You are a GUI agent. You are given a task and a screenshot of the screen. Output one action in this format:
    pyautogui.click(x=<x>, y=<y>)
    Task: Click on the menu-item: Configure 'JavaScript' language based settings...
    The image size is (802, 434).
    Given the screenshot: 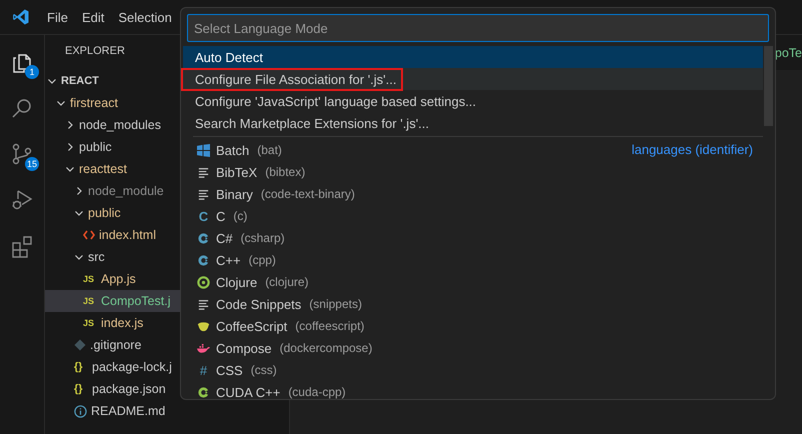 What is the action you would take?
    pyautogui.click(x=473, y=101)
    